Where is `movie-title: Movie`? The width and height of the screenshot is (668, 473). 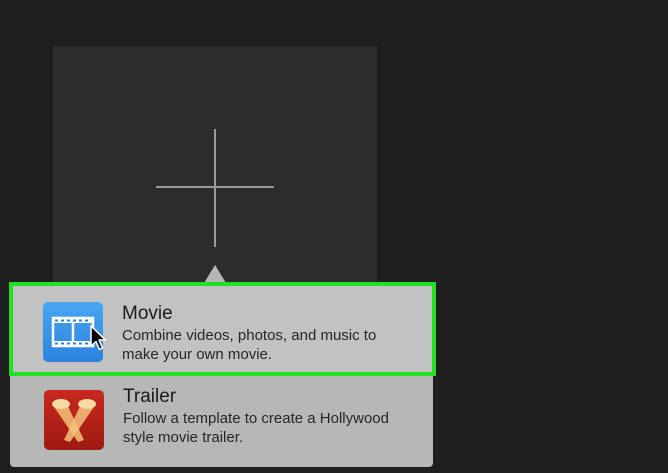 movie-title: Movie is located at coordinates (147, 313).